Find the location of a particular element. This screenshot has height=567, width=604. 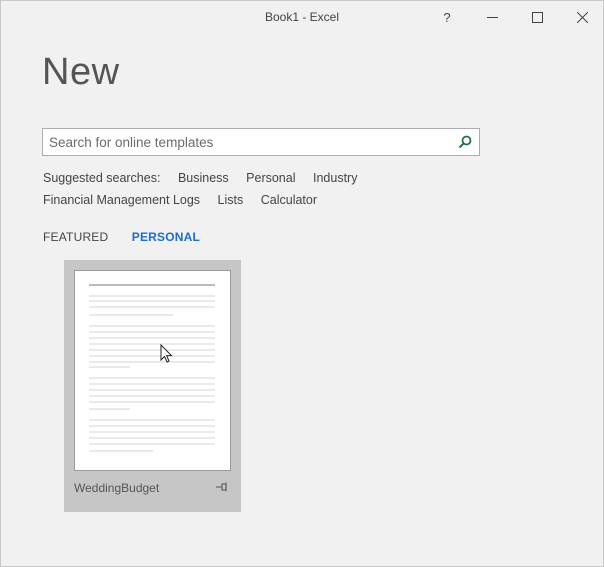

tab-personal: PERSONAL is located at coordinates (166, 237).